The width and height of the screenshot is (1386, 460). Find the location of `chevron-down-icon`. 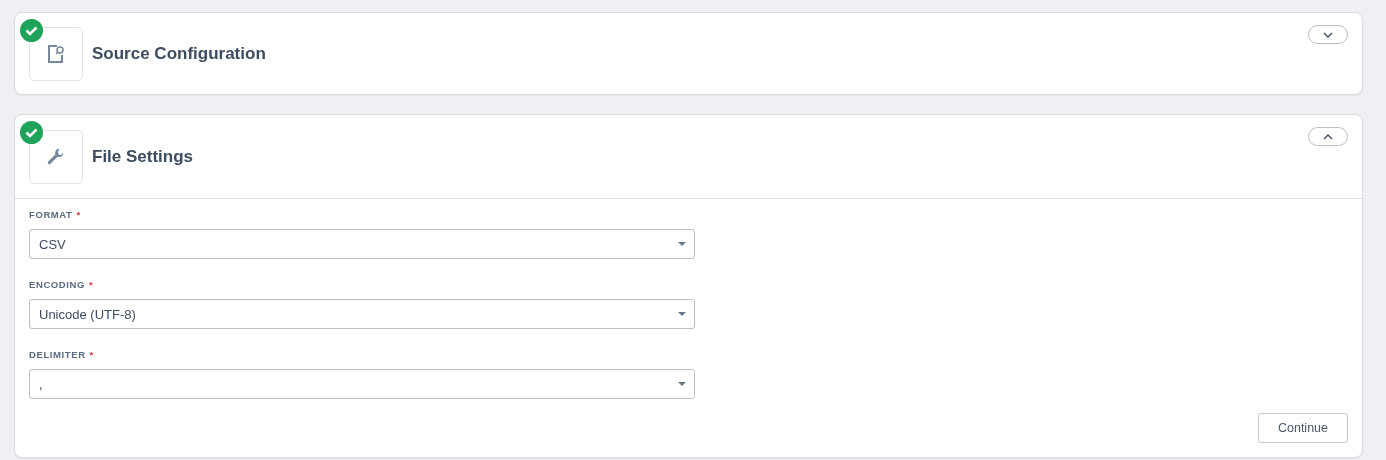

chevron-down-icon is located at coordinates (1328, 34).